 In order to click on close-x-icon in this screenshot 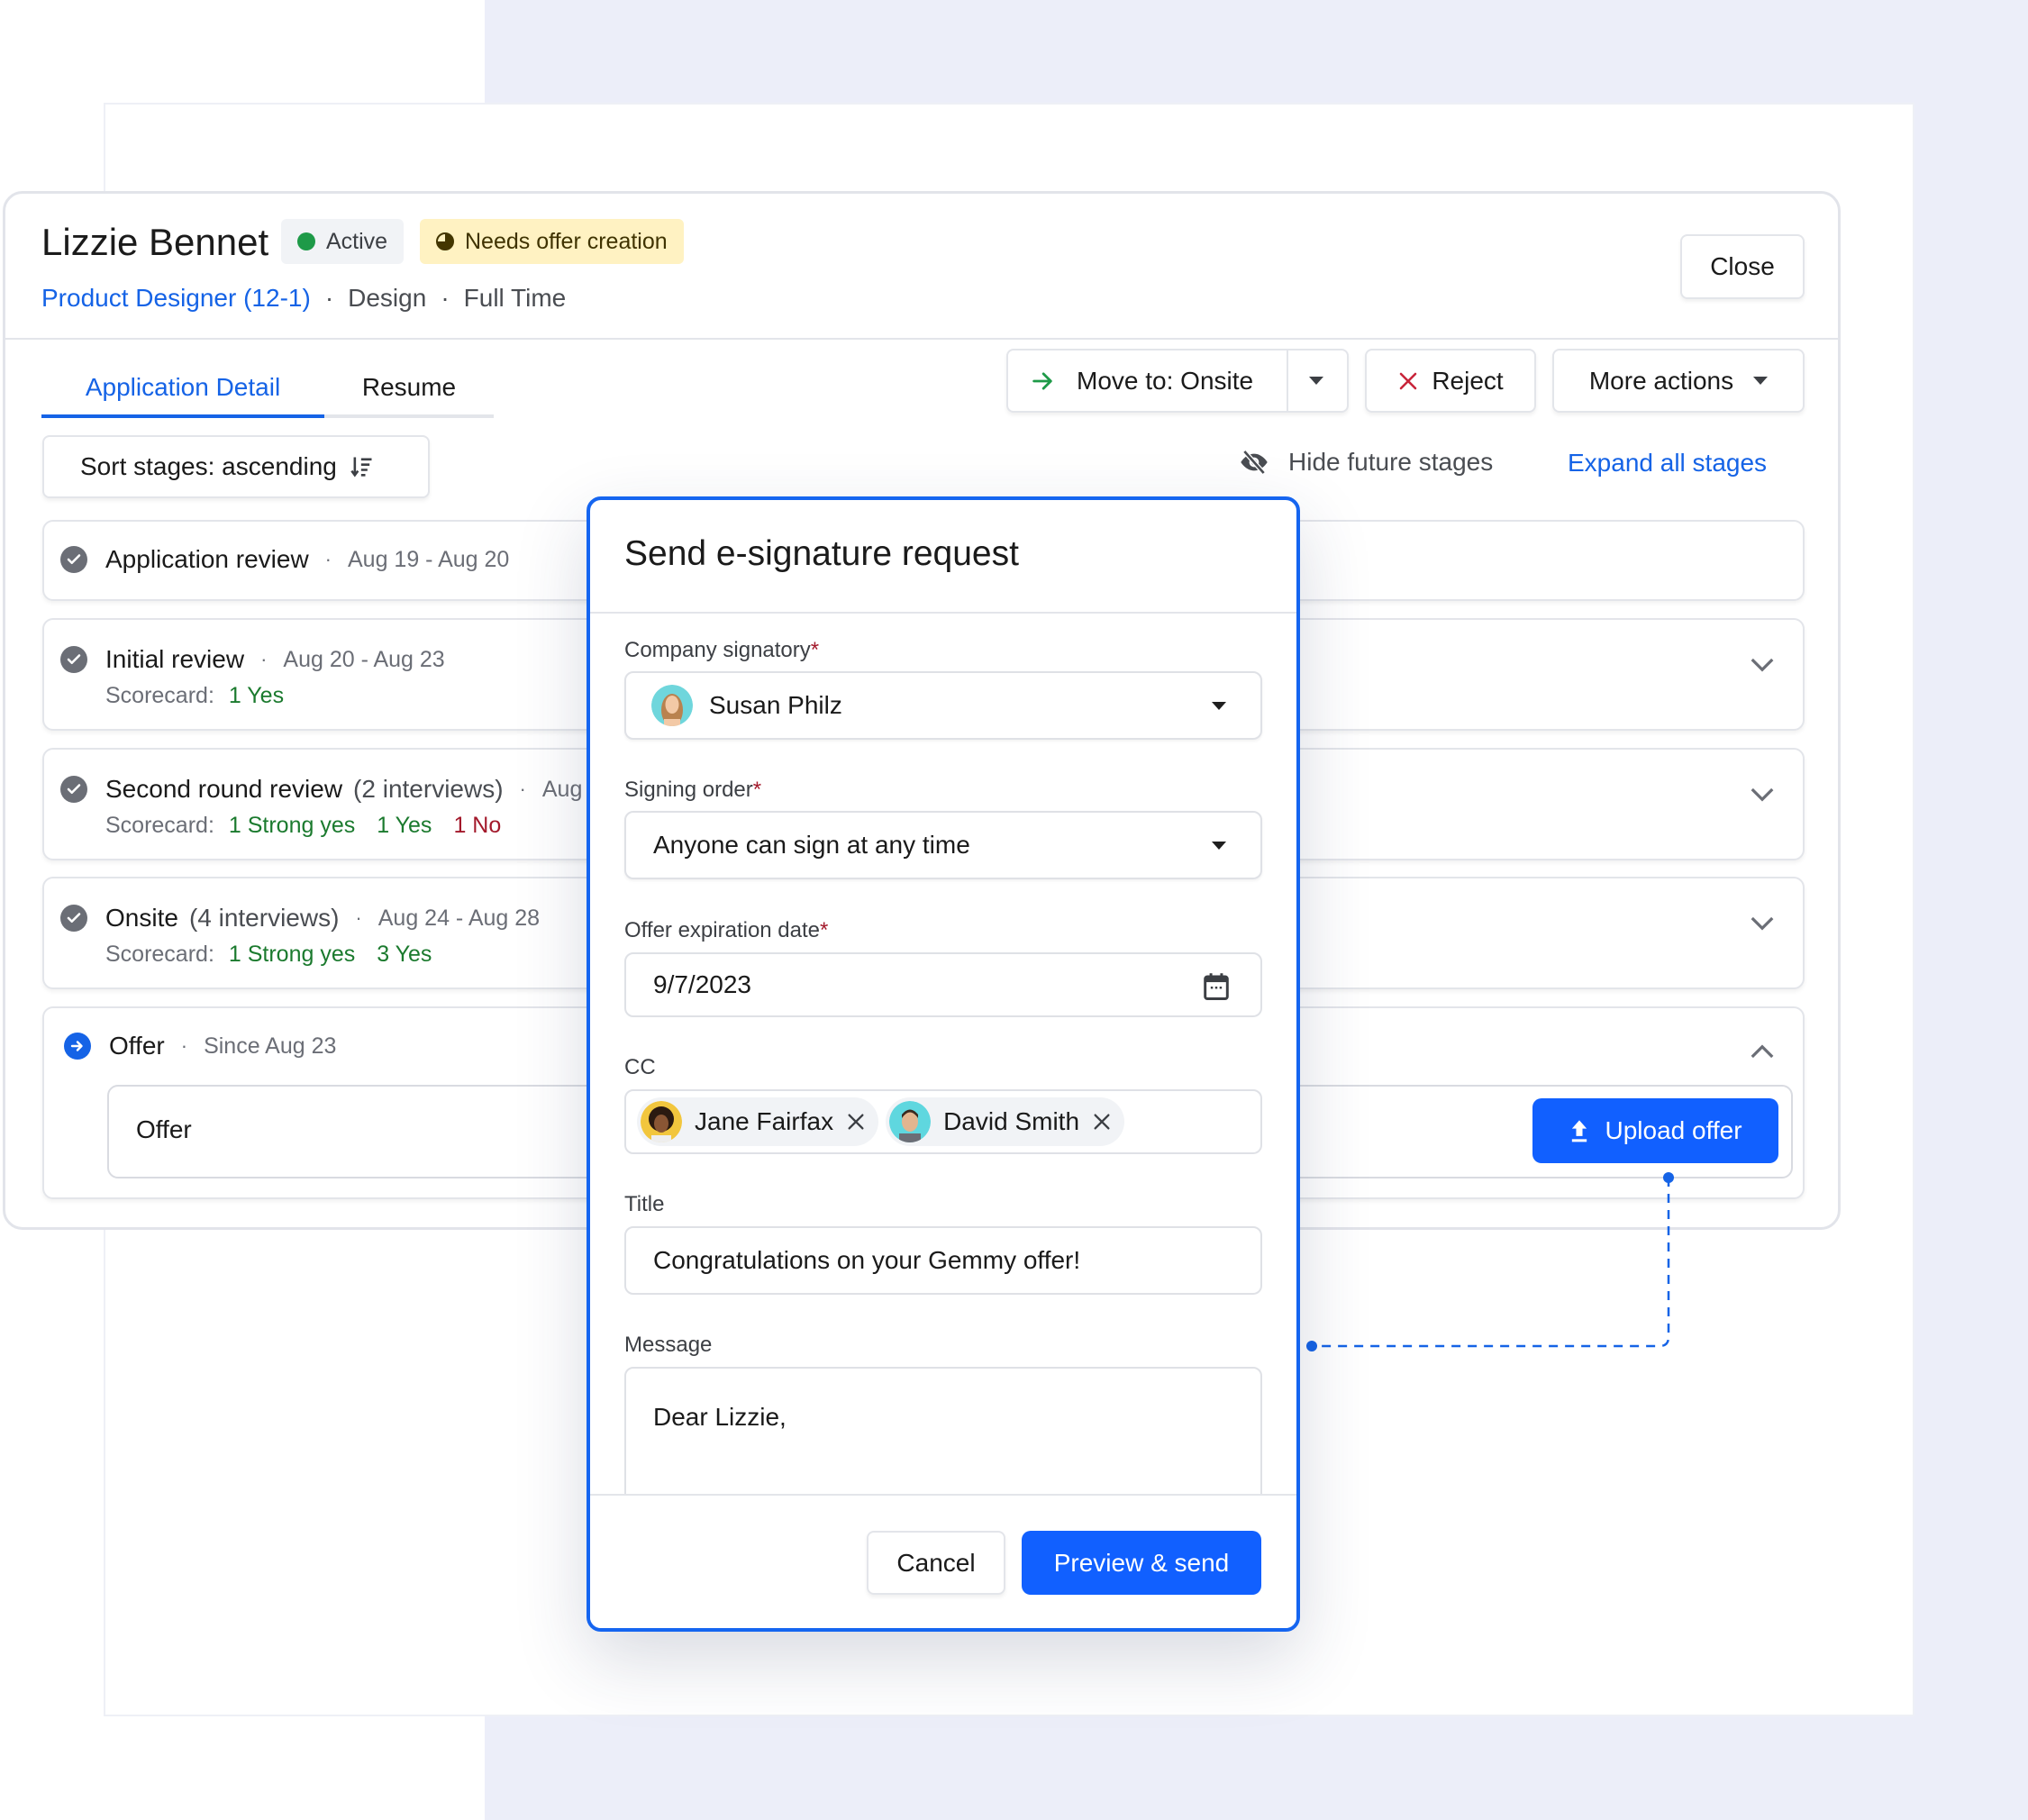, I will do `click(1408, 381)`.